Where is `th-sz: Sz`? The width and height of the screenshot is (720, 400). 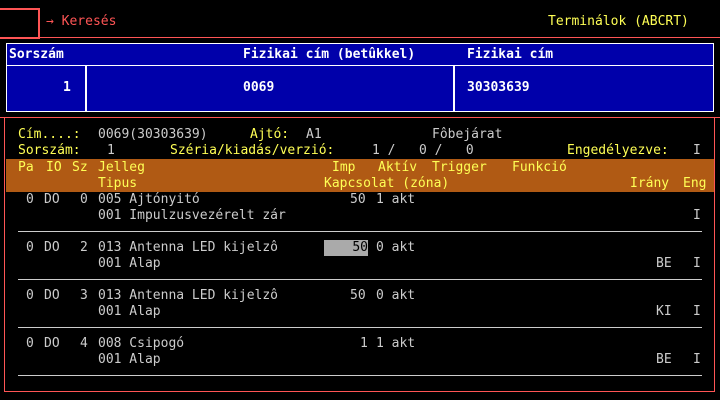
th-sz: Sz is located at coordinates (80, 167).